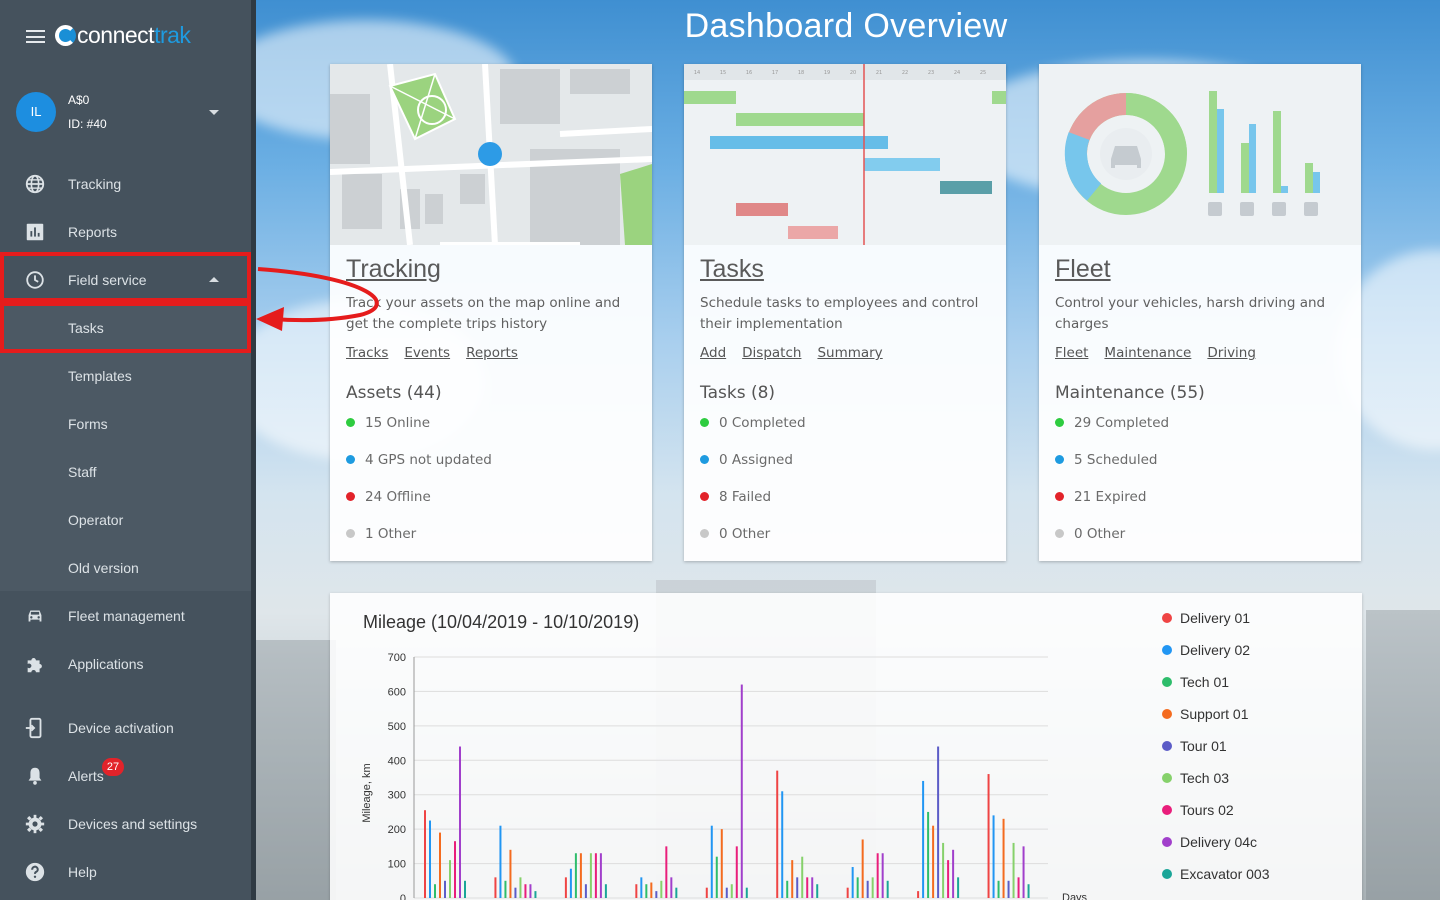  What do you see at coordinates (125, 872) in the screenshot?
I see `sidebar-item-help: Help` at bounding box center [125, 872].